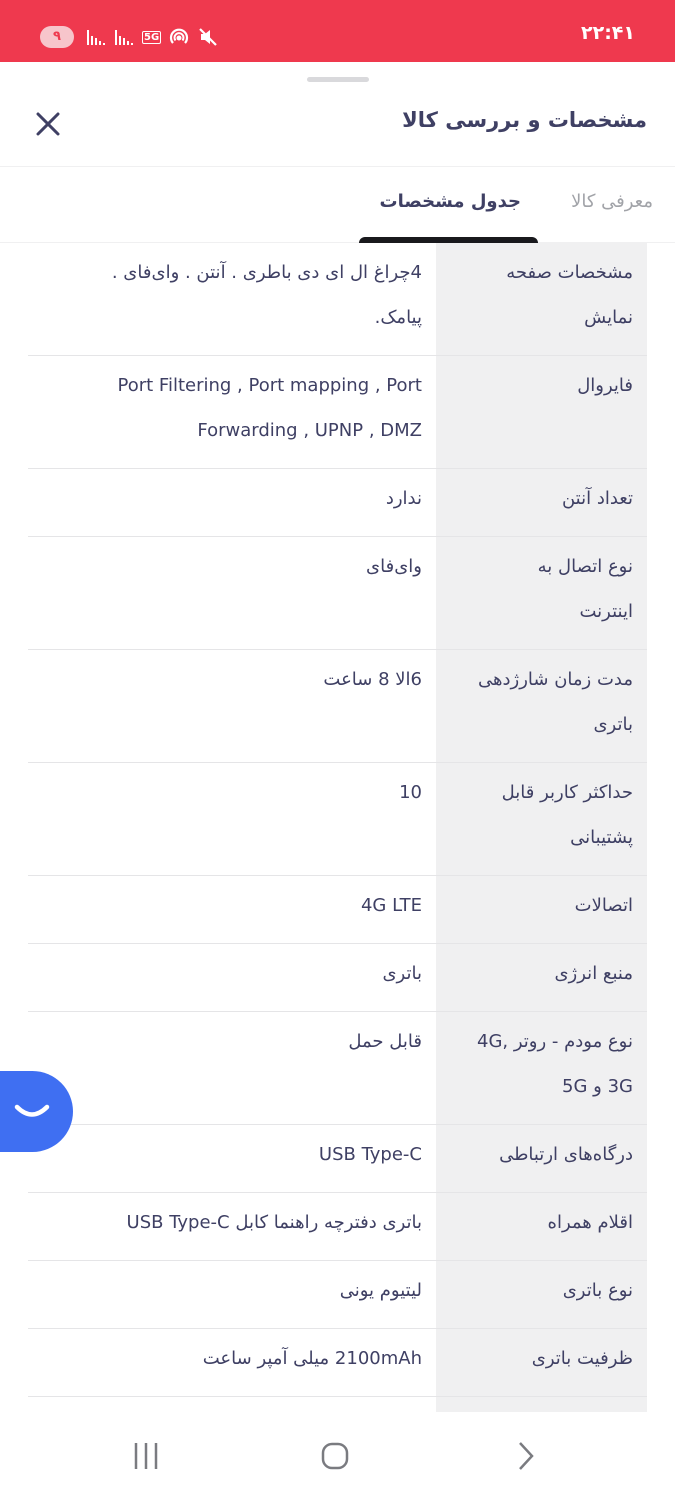 The height and width of the screenshot is (1500, 675). I want to click on recents-icon, so click(146, 1456).